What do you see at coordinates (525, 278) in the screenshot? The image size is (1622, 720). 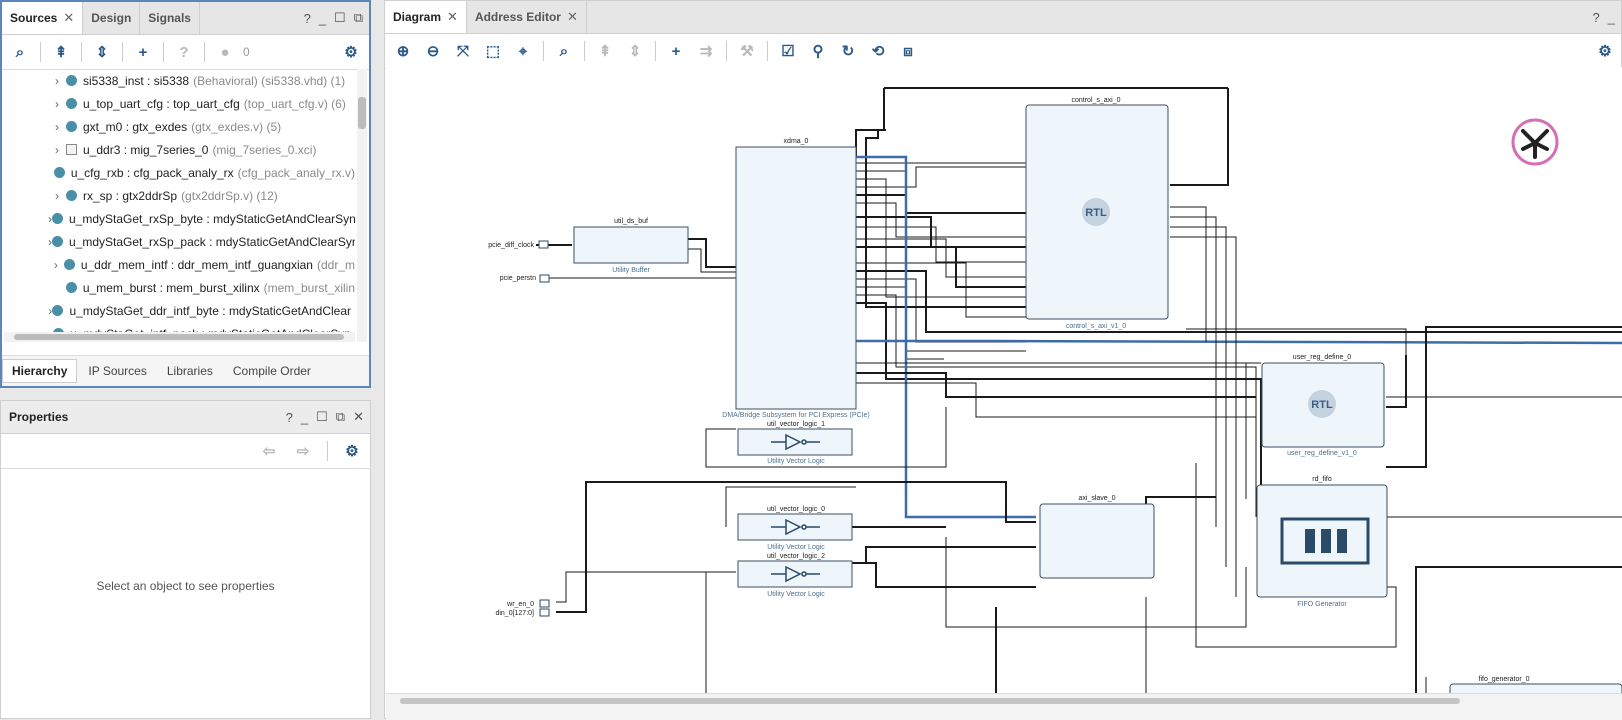 I see `port-pcie-perstn: pcie_perstn` at bounding box center [525, 278].